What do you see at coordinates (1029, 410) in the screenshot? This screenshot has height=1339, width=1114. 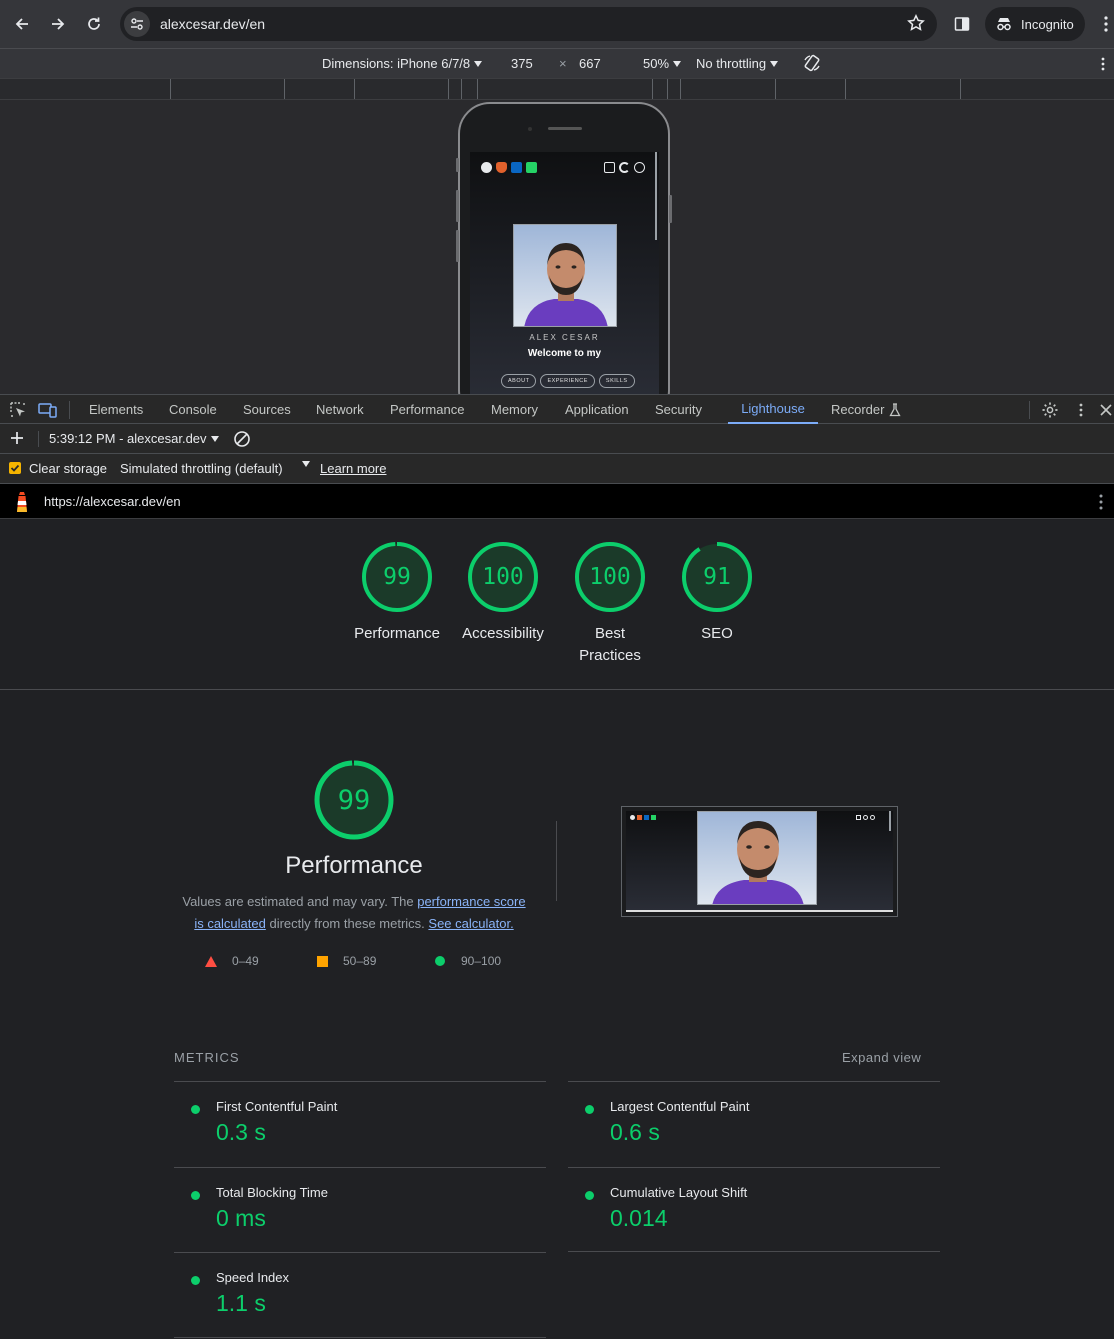 I see `tab-separator` at bounding box center [1029, 410].